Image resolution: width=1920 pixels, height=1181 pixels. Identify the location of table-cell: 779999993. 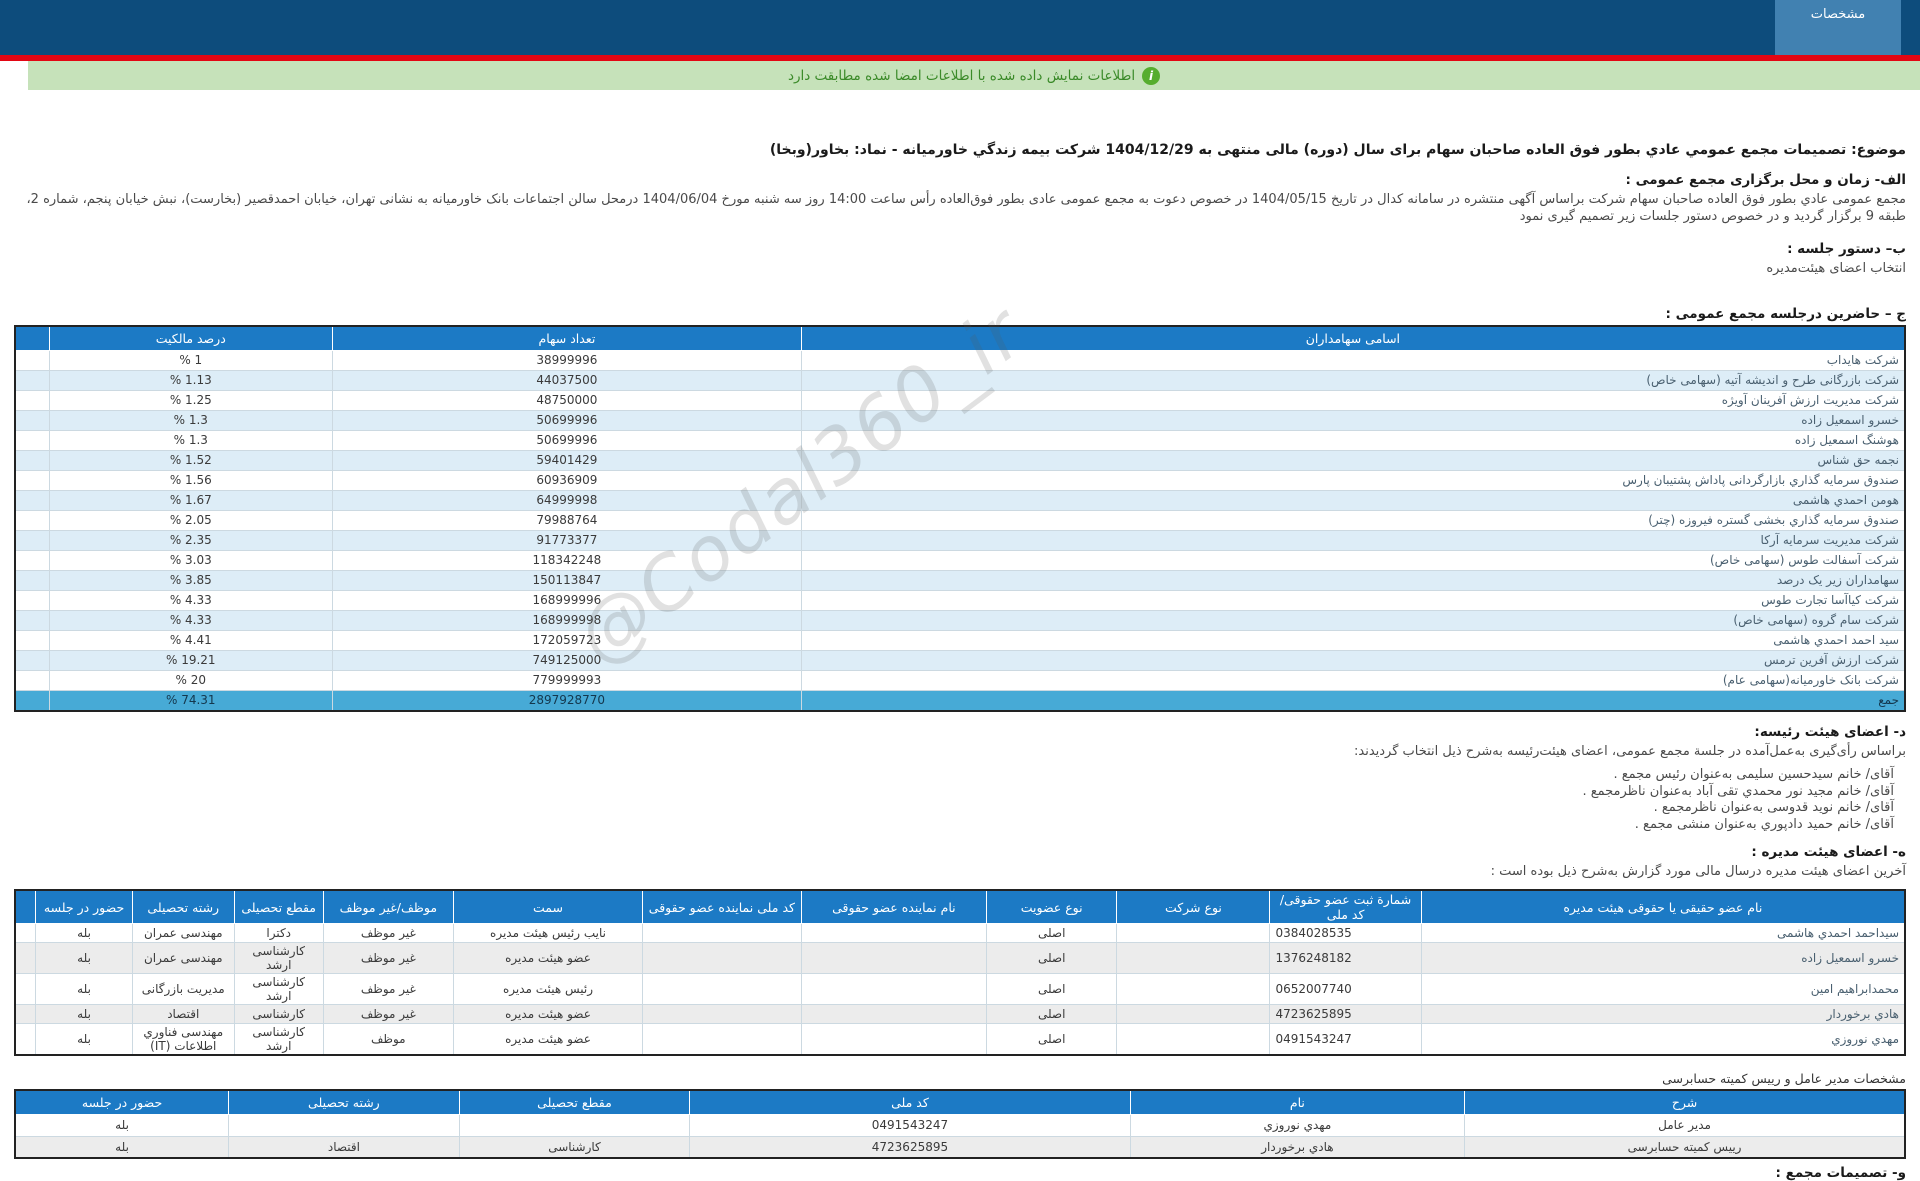
(567, 680).